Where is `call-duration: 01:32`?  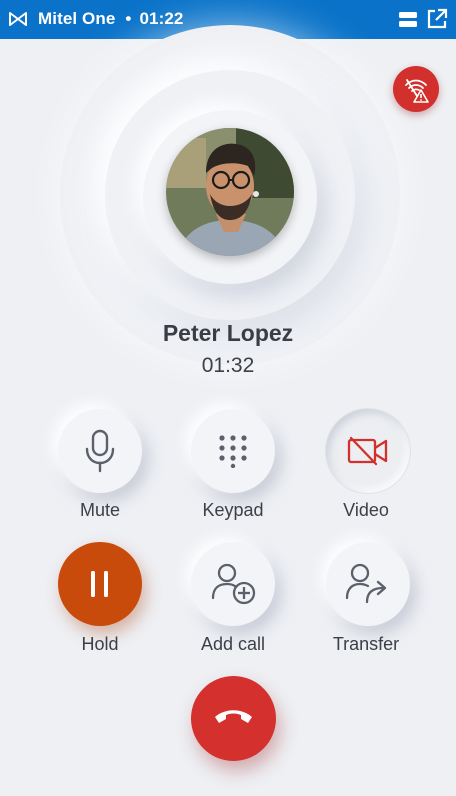
call-duration: 01:32 is located at coordinates (228, 365).